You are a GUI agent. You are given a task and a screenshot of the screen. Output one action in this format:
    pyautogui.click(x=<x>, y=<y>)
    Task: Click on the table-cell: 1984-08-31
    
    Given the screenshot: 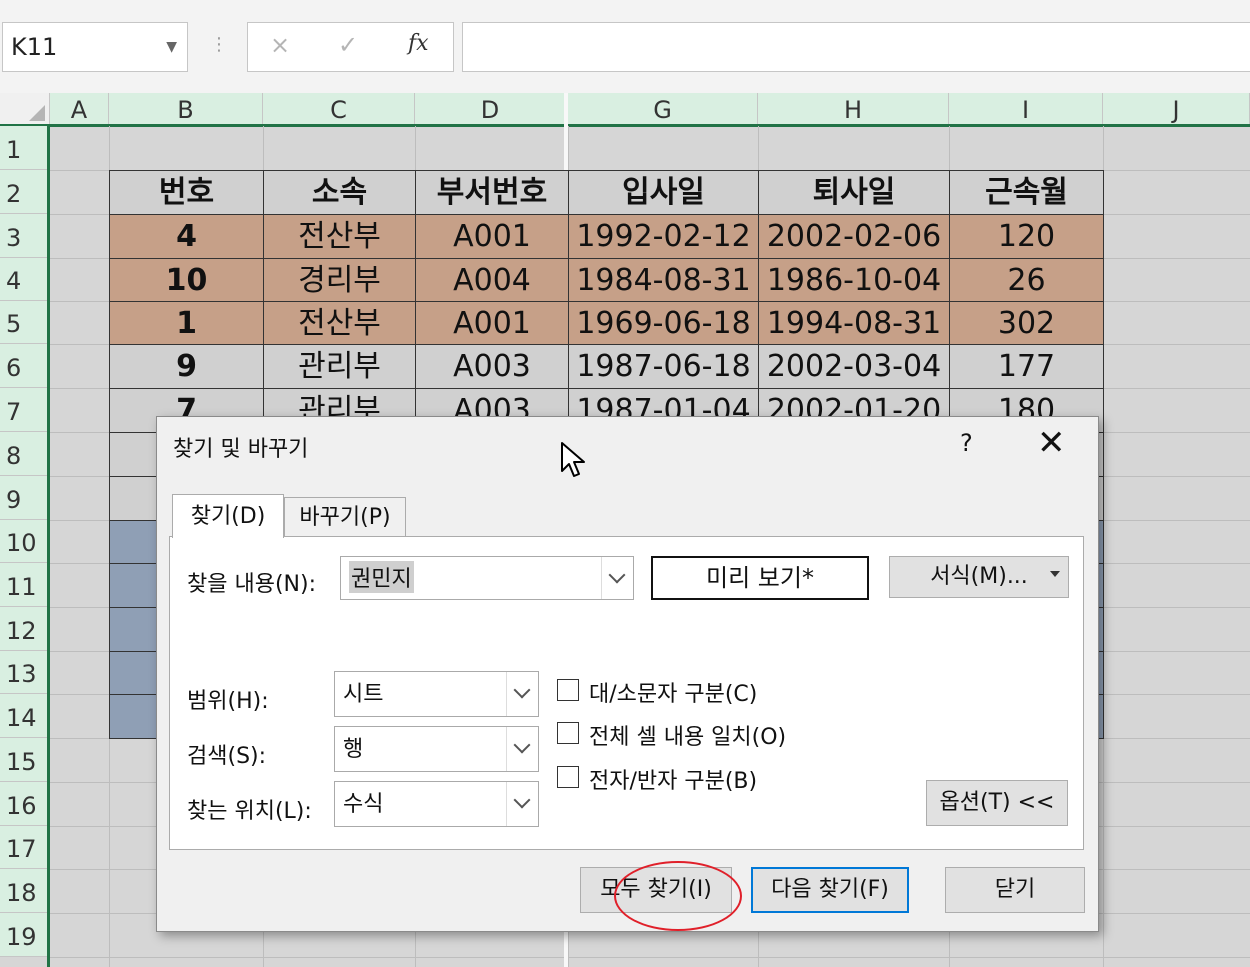 What is the action you would take?
    pyautogui.click(x=663, y=280)
    